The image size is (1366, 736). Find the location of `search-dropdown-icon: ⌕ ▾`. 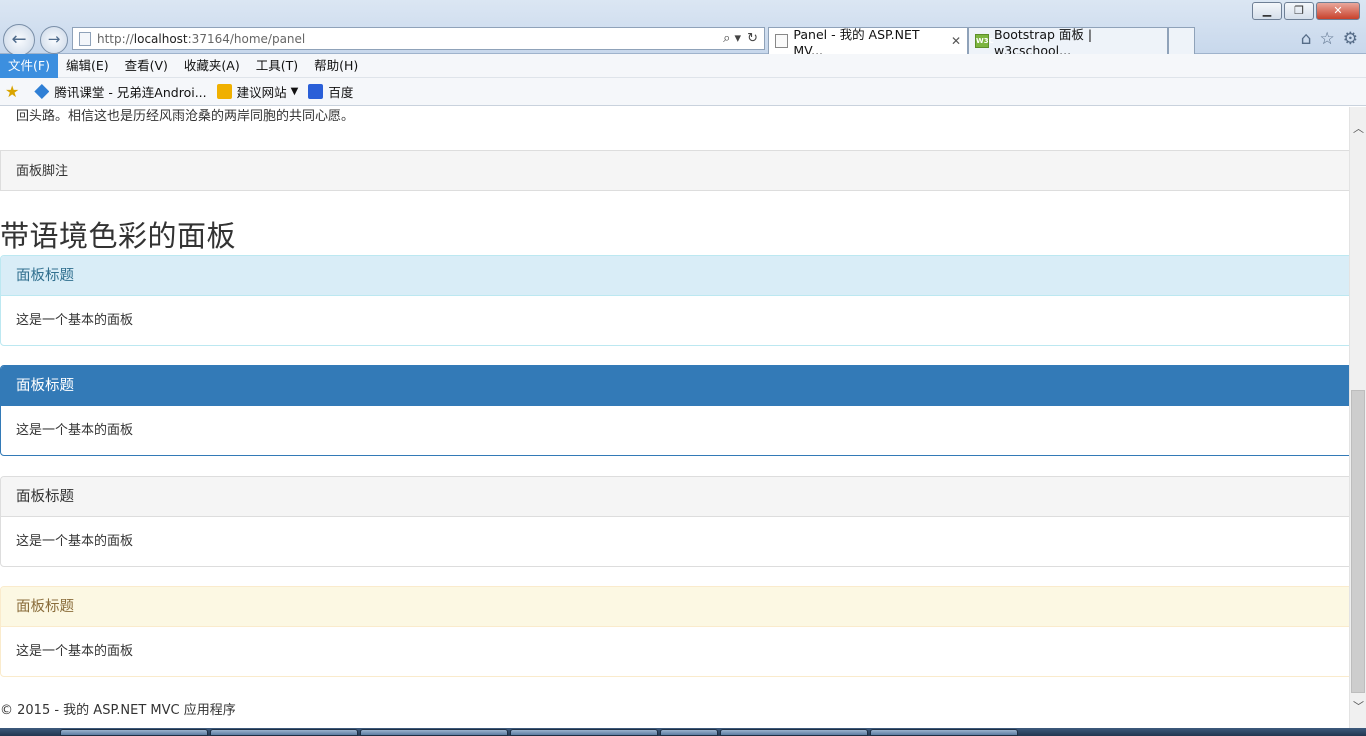

search-dropdown-icon: ⌕ ▾ is located at coordinates (732, 38).